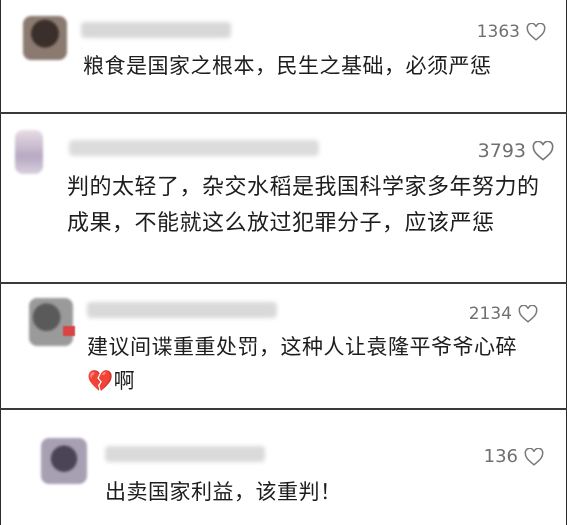 This screenshot has width=567, height=525. What do you see at coordinates (302, 347) in the screenshot?
I see `comment-text-part: 建议间谍重重处罚，这种人让袁隆平爷爷心碎` at bounding box center [302, 347].